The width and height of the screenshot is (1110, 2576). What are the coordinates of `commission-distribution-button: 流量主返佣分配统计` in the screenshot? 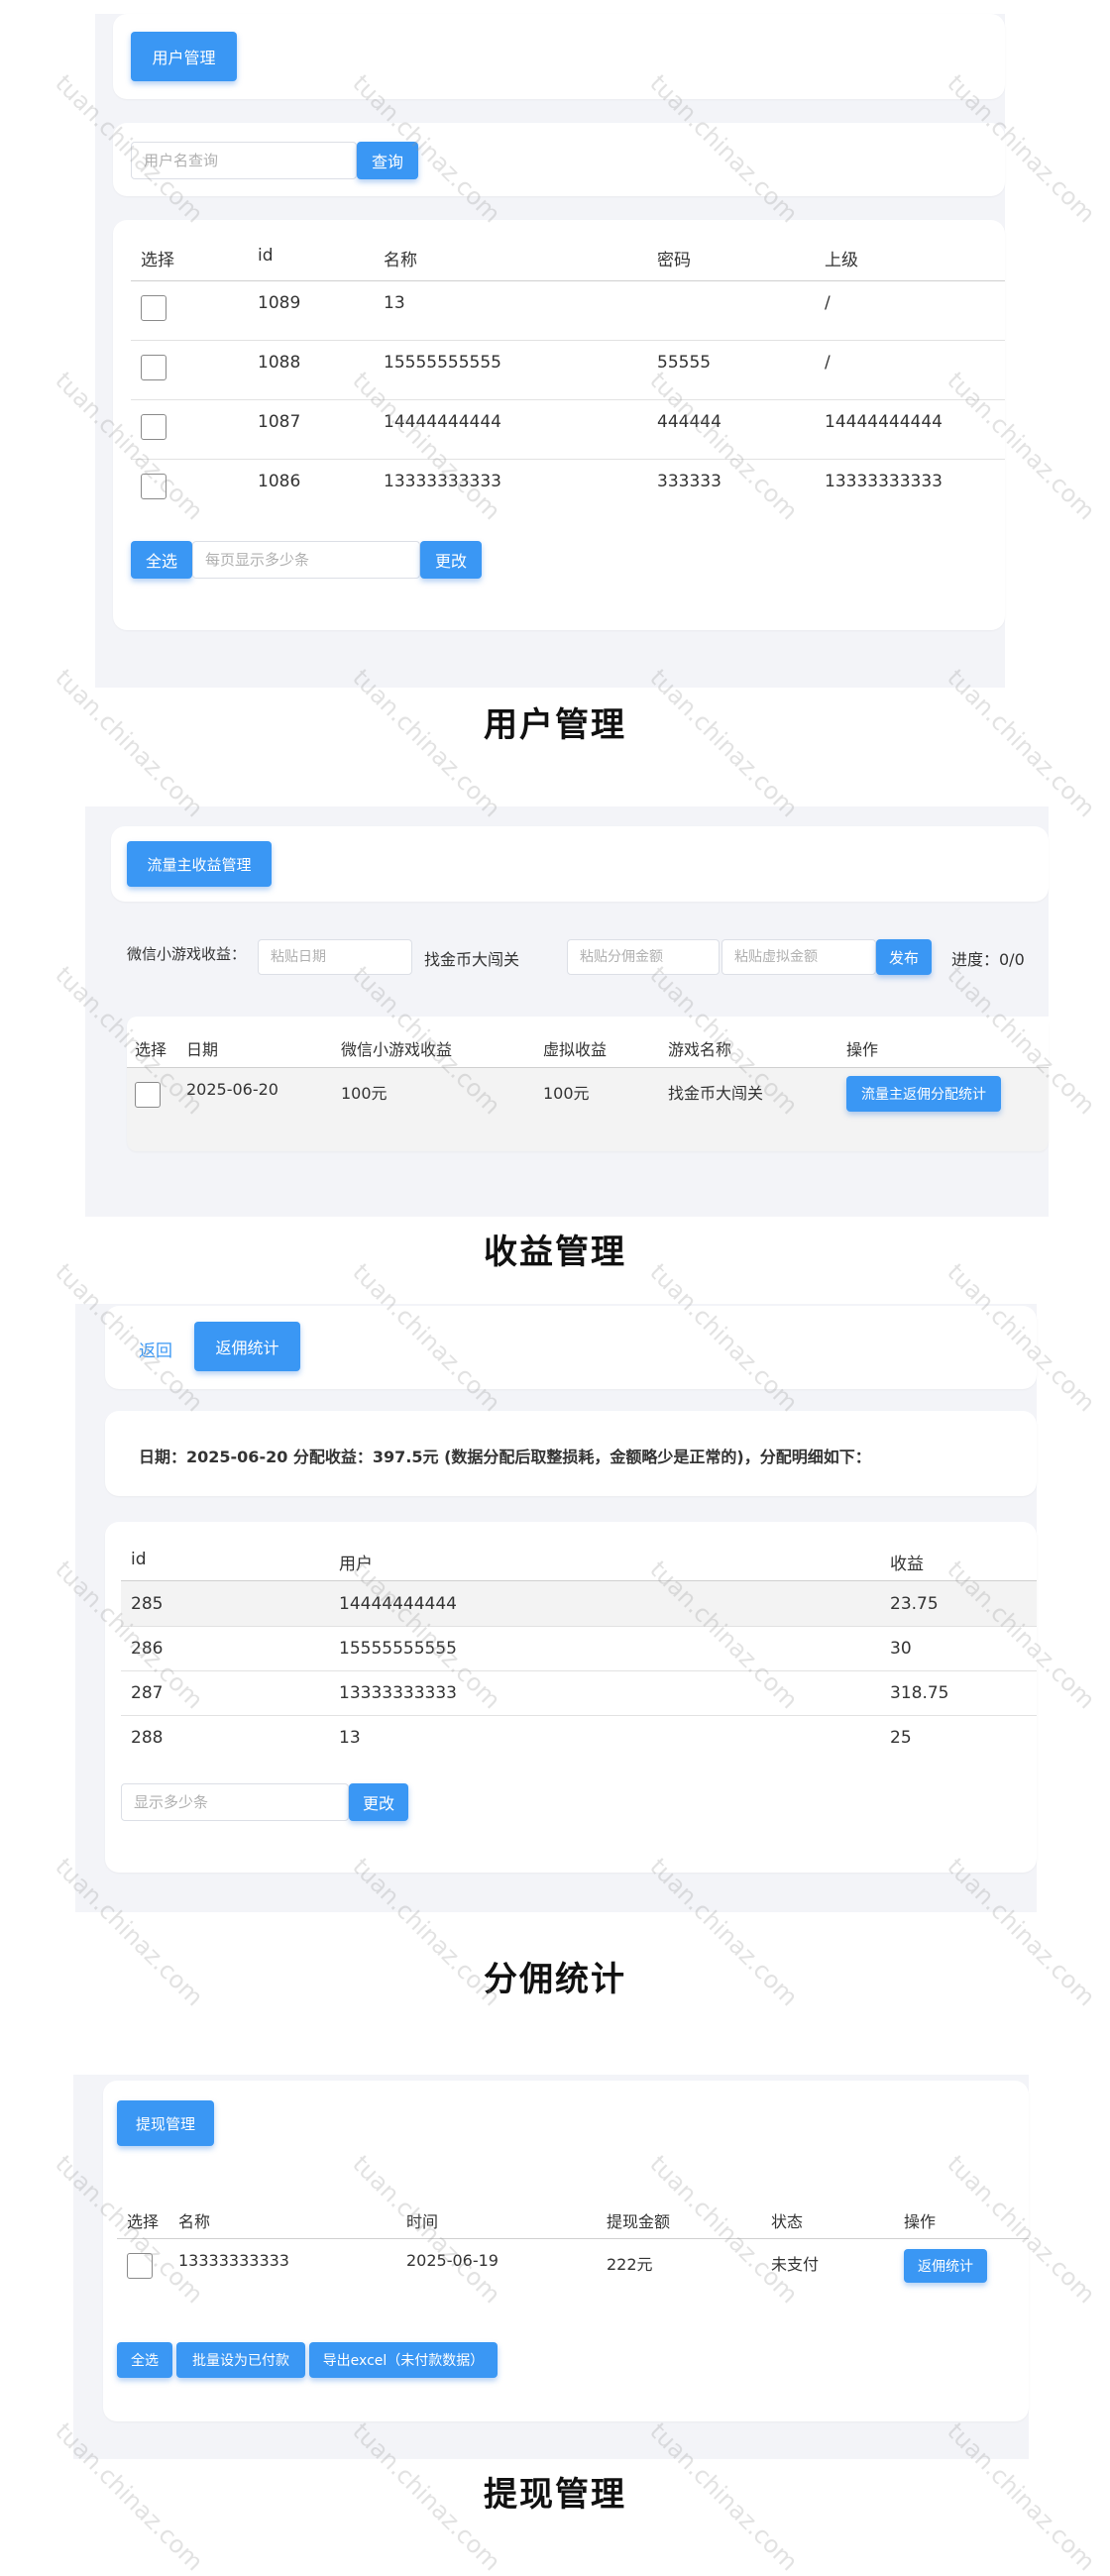 It's located at (923, 1094).